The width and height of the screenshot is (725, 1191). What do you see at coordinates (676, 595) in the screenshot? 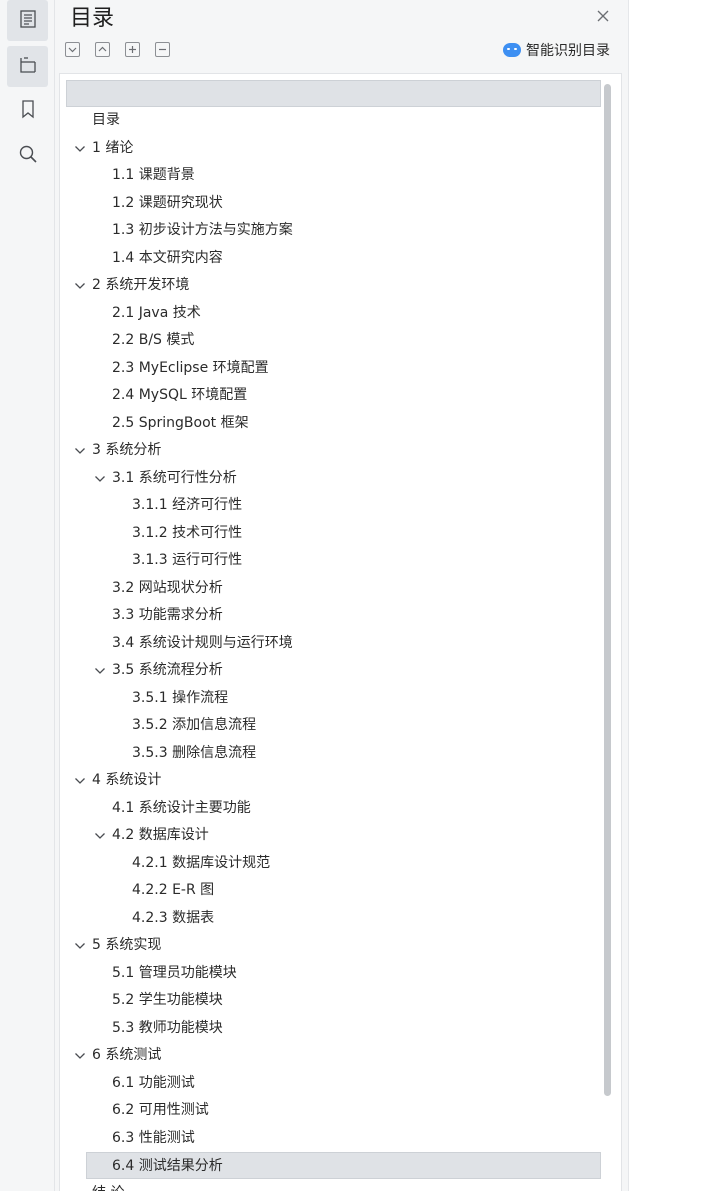
I see `document-area` at bounding box center [676, 595].